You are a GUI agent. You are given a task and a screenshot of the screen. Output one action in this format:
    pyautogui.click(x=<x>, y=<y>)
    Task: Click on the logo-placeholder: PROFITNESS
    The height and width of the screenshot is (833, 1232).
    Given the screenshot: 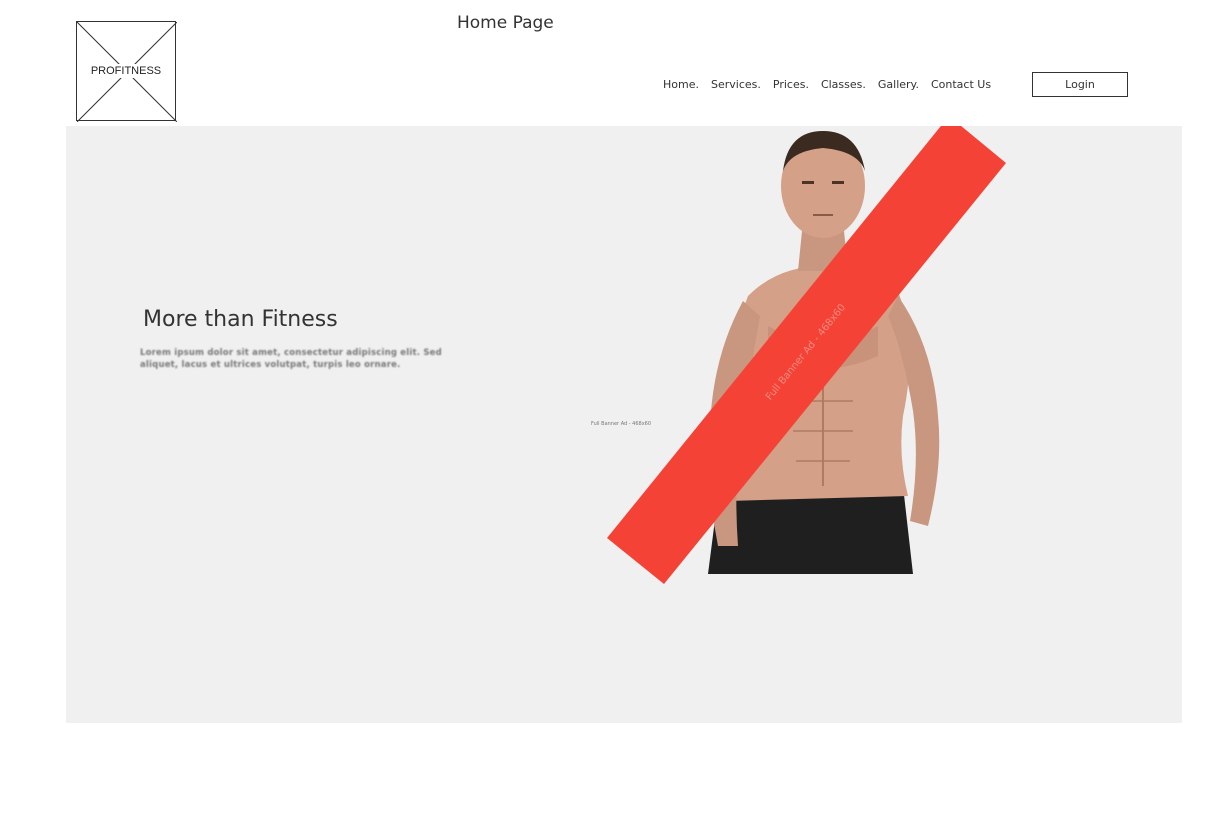 What is the action you would take?
    pyautogui.click(x=126, y=71)
    